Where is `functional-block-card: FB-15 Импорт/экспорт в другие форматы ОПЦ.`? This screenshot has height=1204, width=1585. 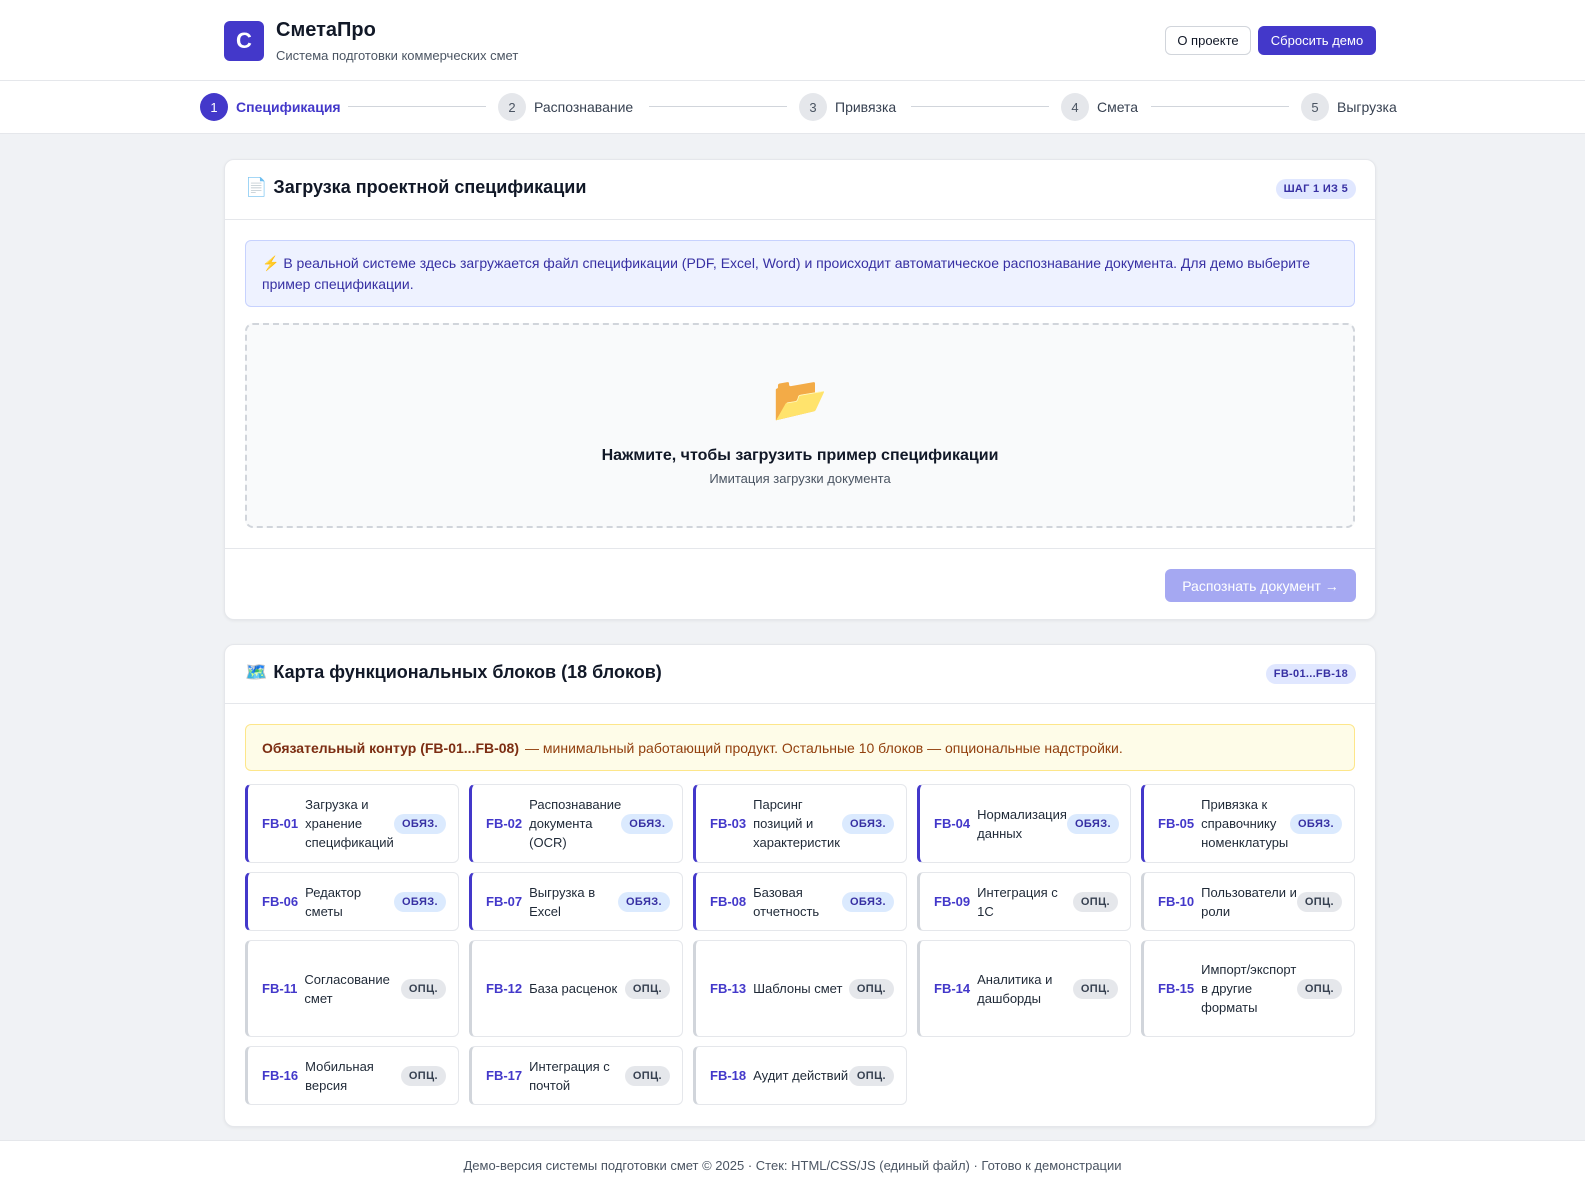 functional-block-card: FB-15 Импорт/экспорт в другие форматы ОПЦ. is located at coordinates (1248, 988).